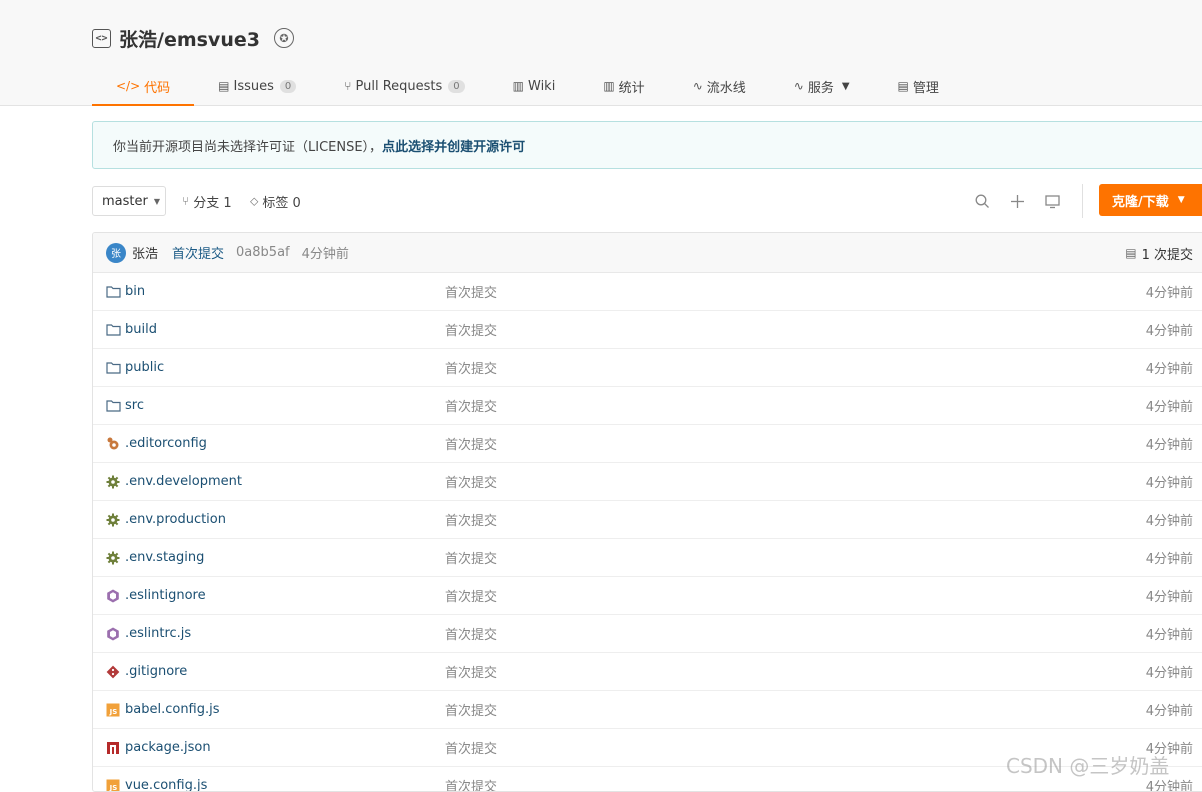 The width and height of the screenshot is (1202, 792). Describe the element at coordinates (698, 86) in the screenshot. I see `pipeline-icon: ∿` at that location.